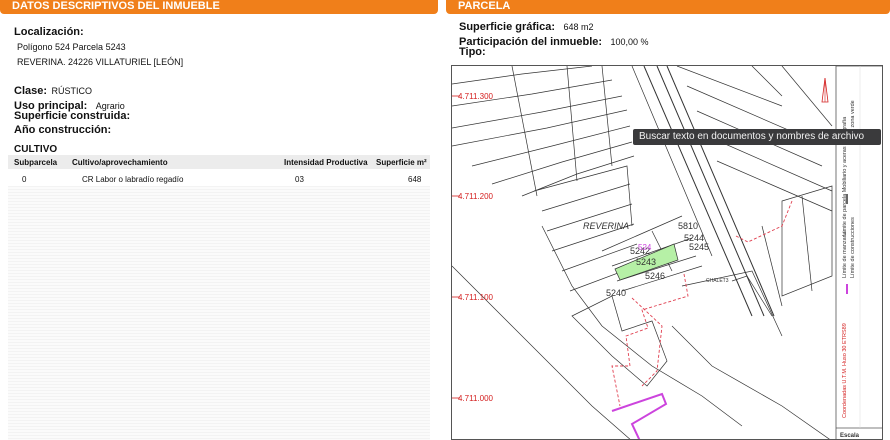 This screenshot has height=440, width=890. Describe the element at coordinates (578, 27) in the screenshot. I see `graphic-area-value: 648 m2` at that location.